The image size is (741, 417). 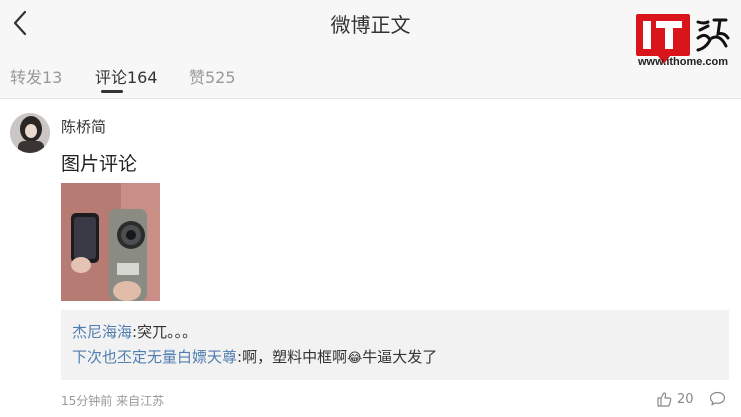 I want to click on watermark-url: www.ithome.com, so click(x=683, y=62).